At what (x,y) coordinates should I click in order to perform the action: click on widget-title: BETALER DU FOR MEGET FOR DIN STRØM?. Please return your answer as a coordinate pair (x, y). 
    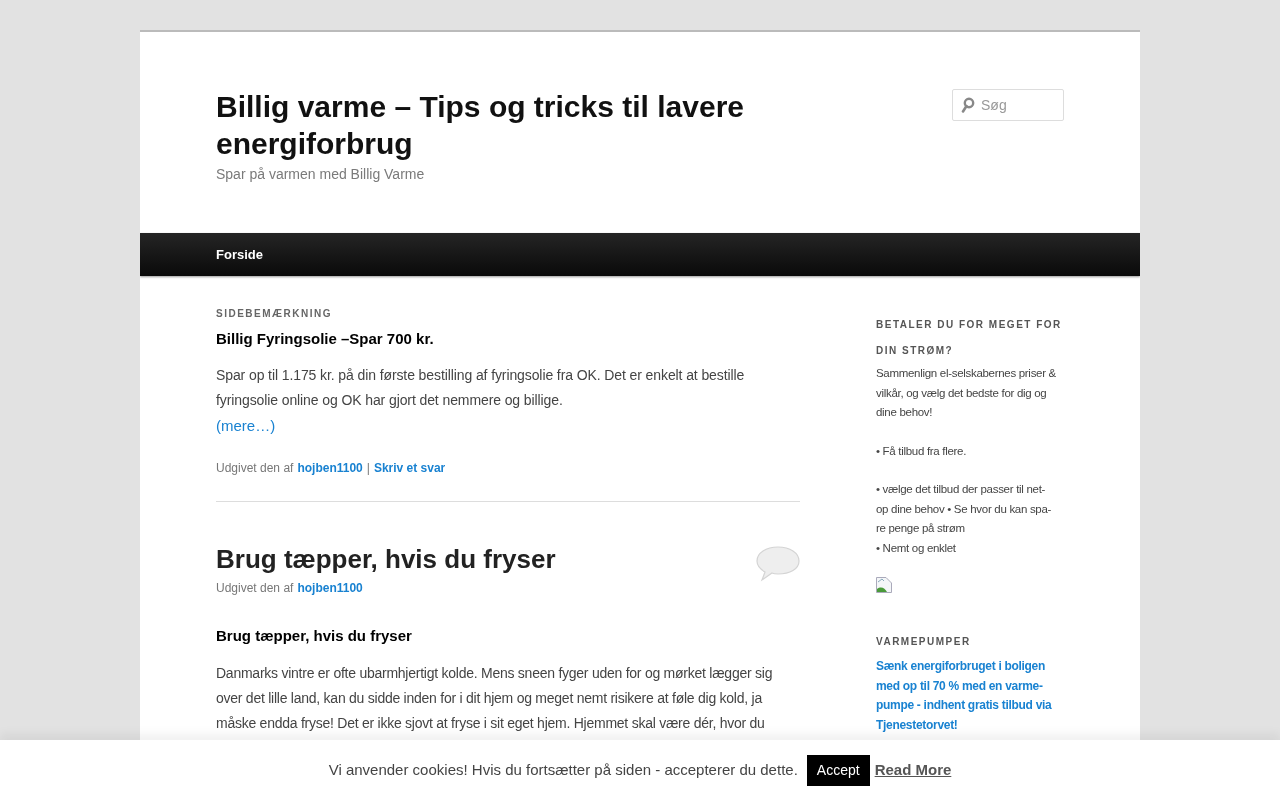
    Looking at the image, I should click on (969, 338).